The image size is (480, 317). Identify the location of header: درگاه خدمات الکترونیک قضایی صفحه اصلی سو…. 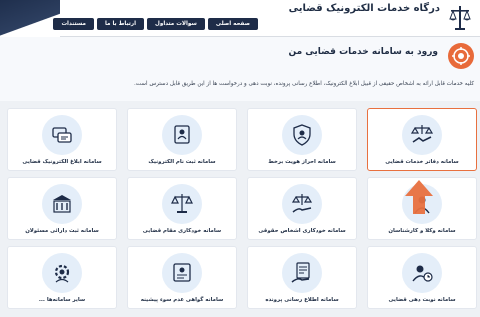
(240, 18).